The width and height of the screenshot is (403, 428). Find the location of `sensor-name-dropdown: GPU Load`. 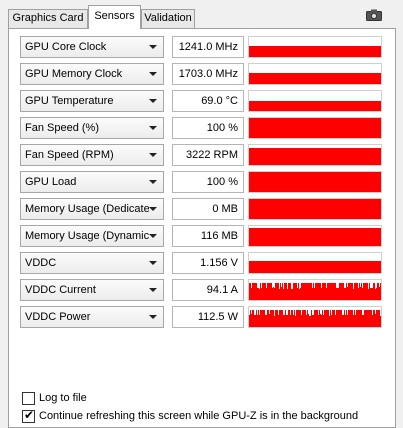

sensor-name-dropdown: GPU Load is located at coordinates (92, 182).